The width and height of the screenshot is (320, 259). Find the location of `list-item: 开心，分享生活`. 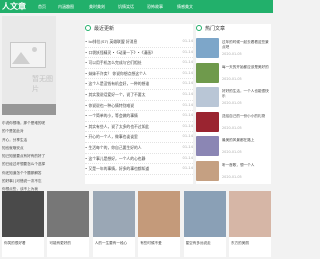

list-item: 开心，分享生活 is located at coordinates (29, 140).